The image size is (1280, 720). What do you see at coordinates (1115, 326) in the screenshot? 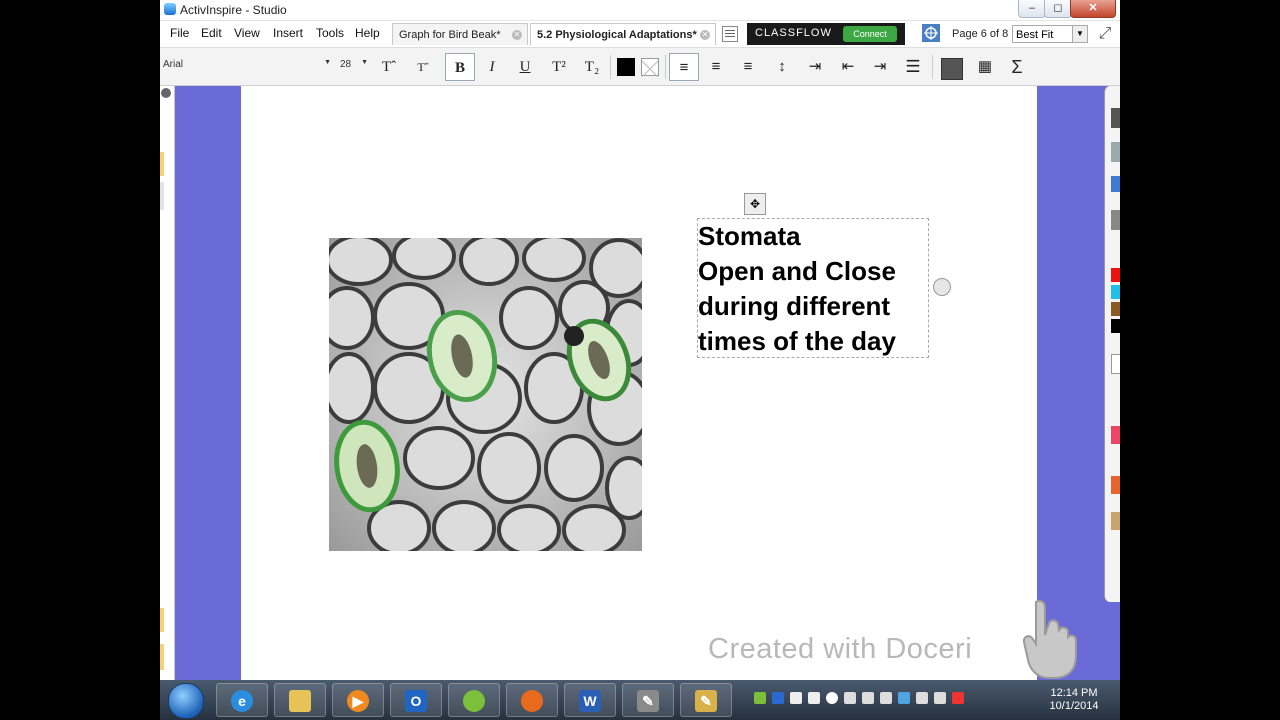
I see `black-swatch` at bounding box center [1115, 326].